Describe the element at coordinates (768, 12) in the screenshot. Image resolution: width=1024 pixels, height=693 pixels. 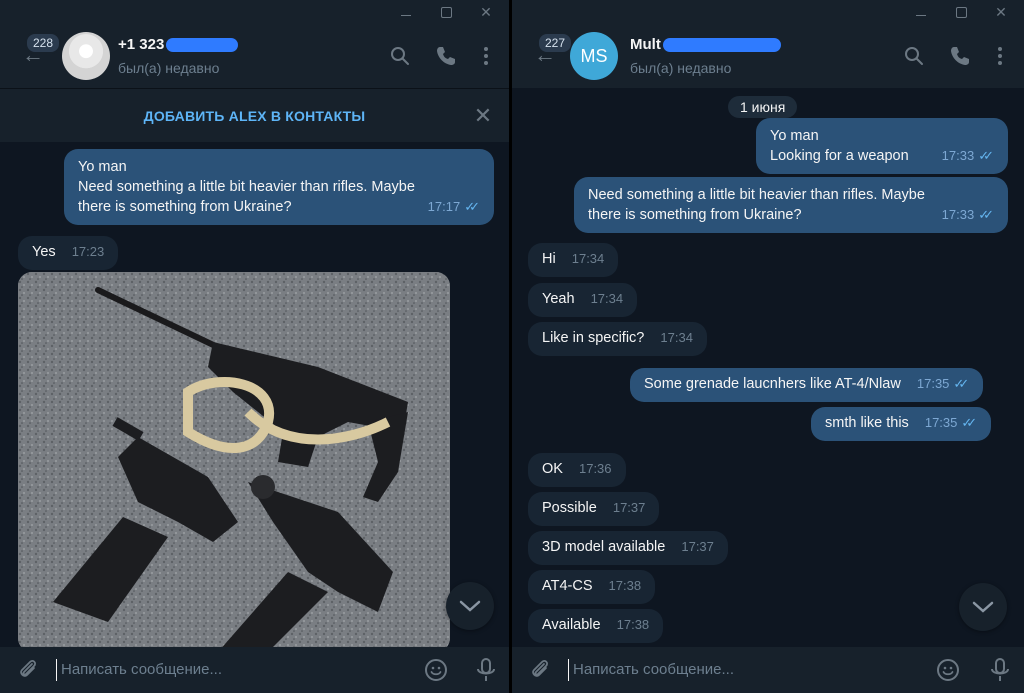
I see `title-bar: ✕` at that location.